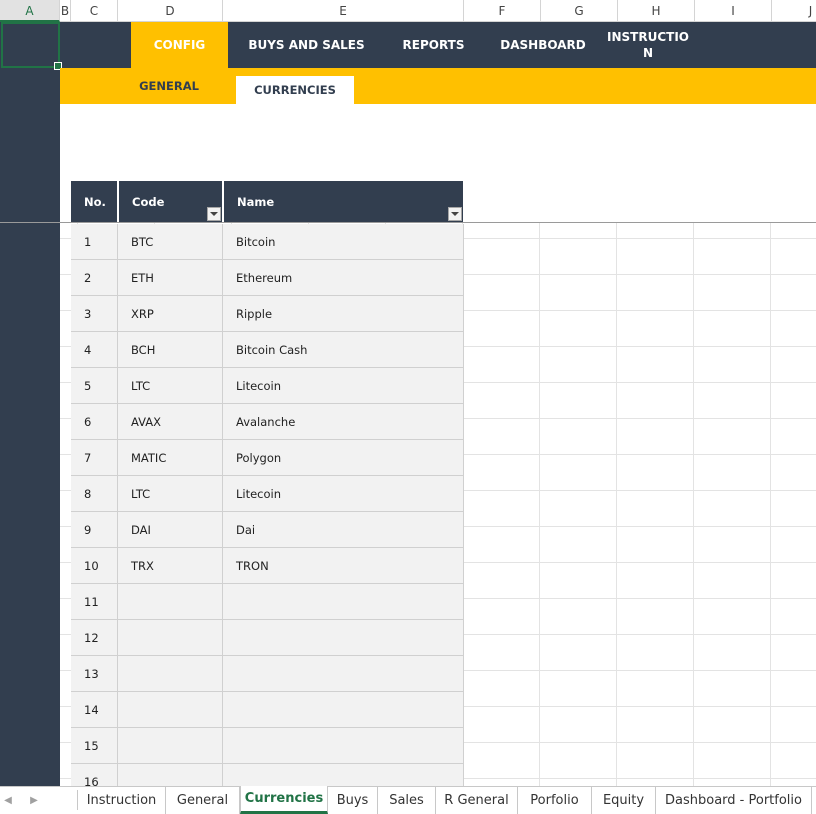  Describe the element at coordinates (94, 422) in the screenshot. I see `cell-no: 6` at that location.